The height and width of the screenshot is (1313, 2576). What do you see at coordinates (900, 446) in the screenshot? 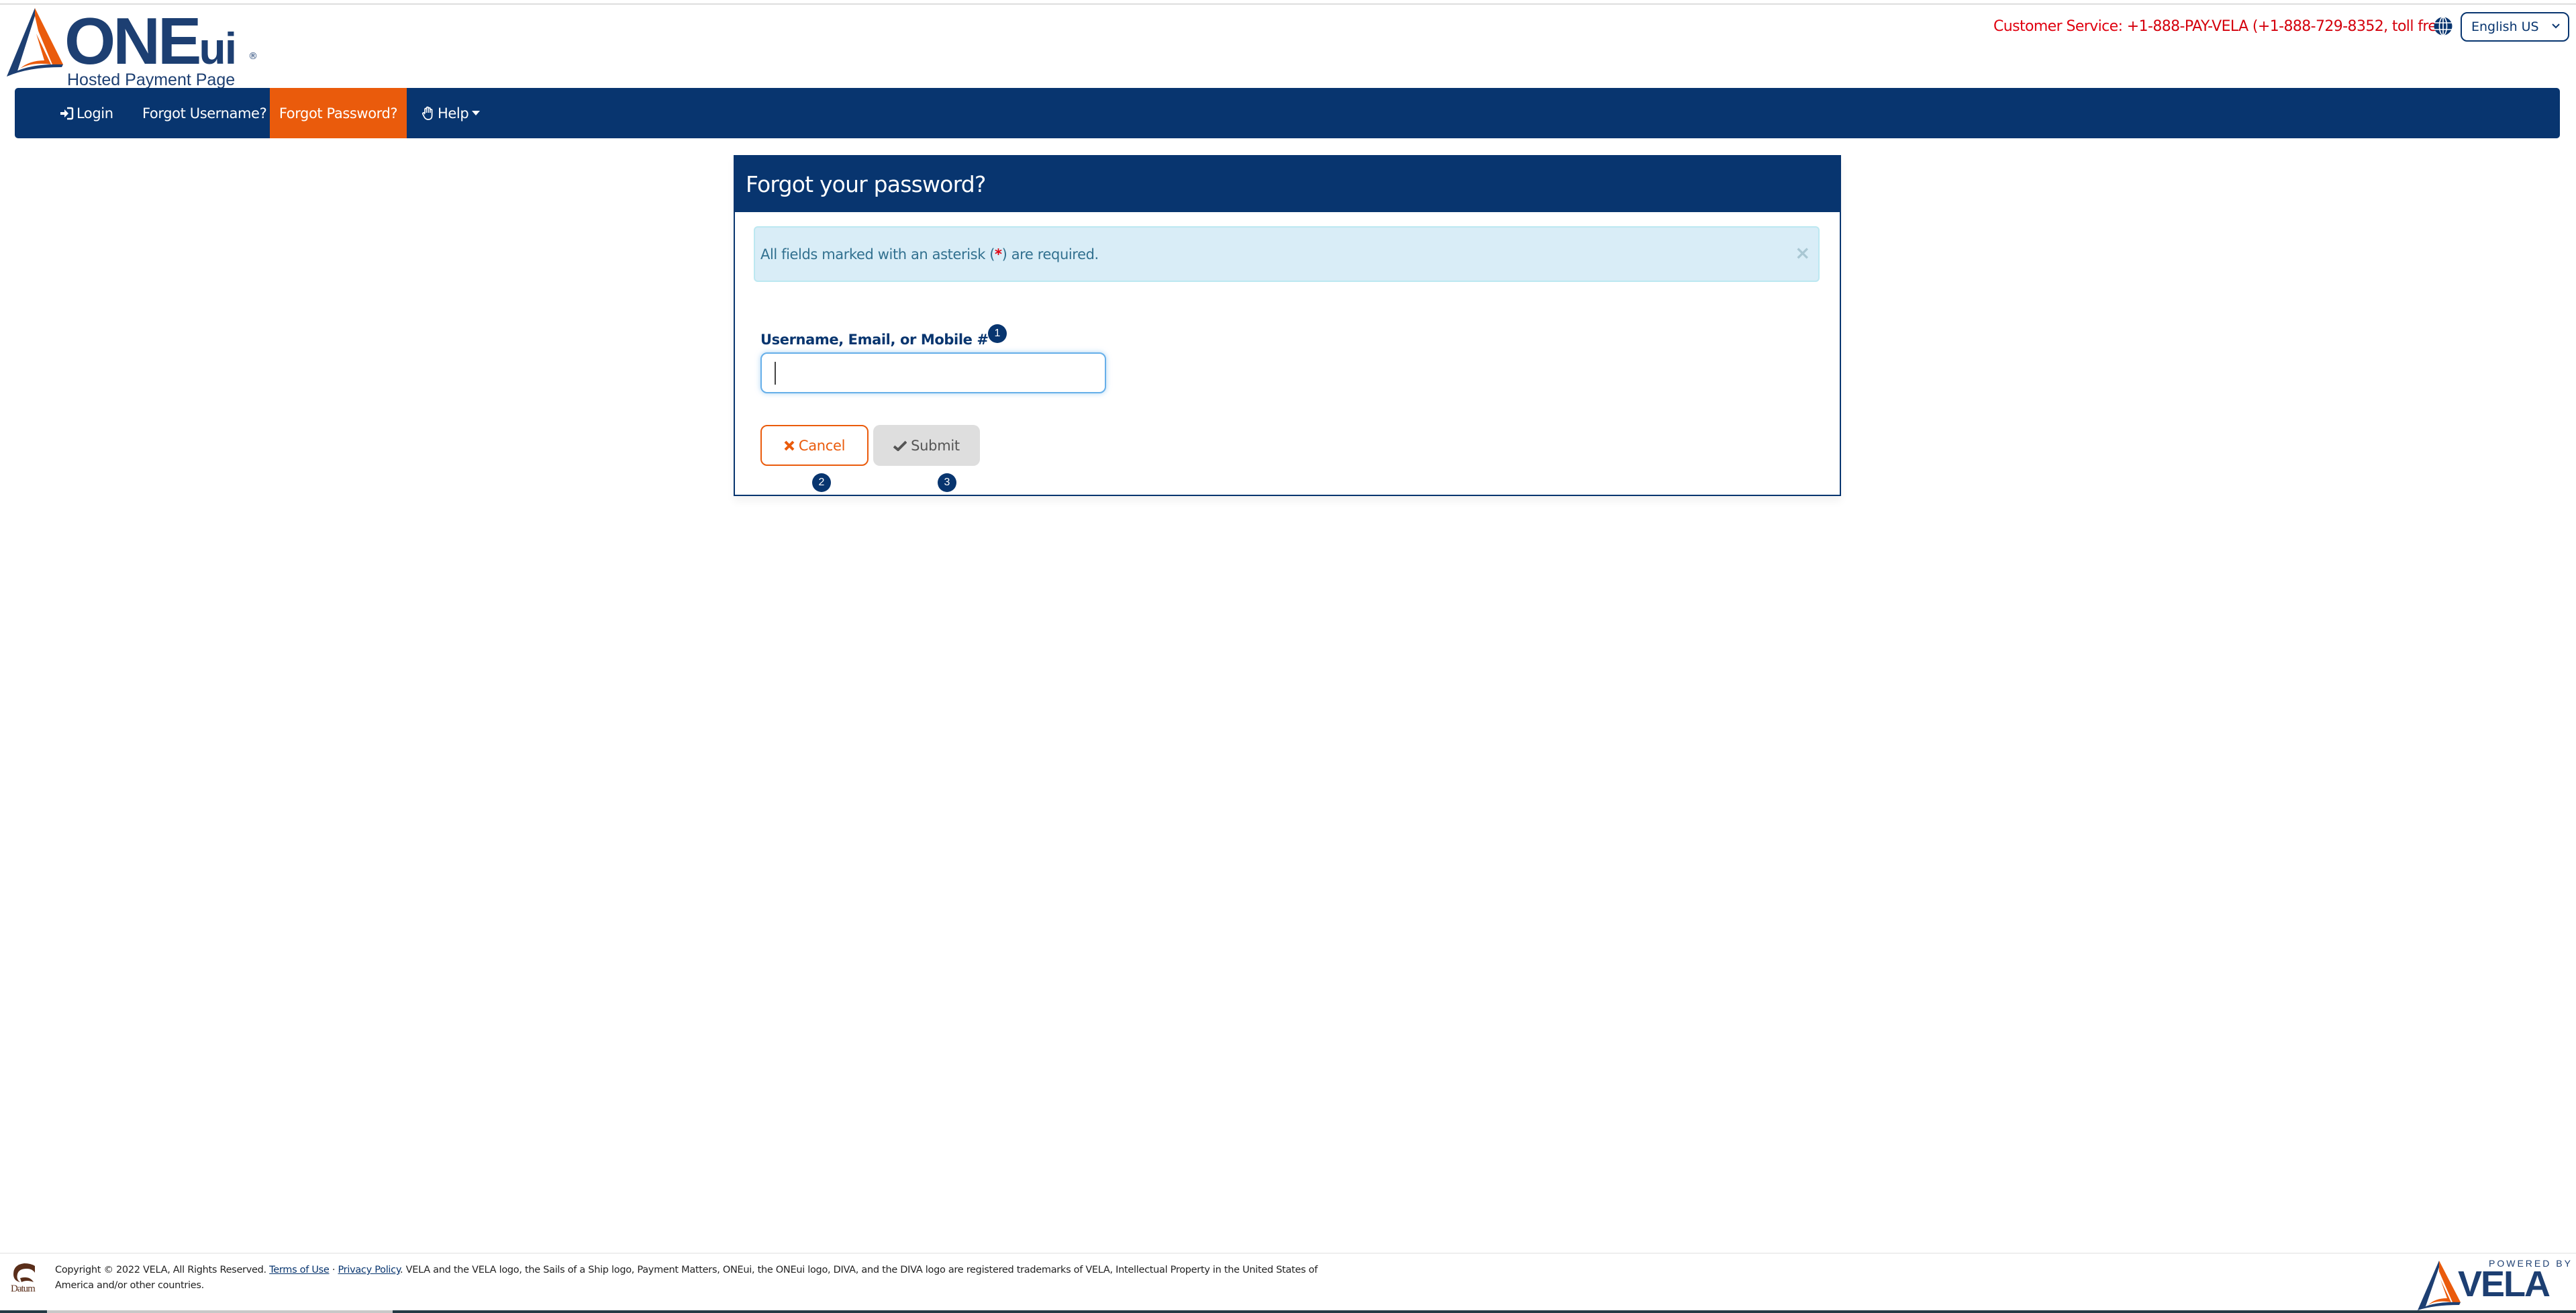
I see `check-icon` at bounding box center [900, 446].